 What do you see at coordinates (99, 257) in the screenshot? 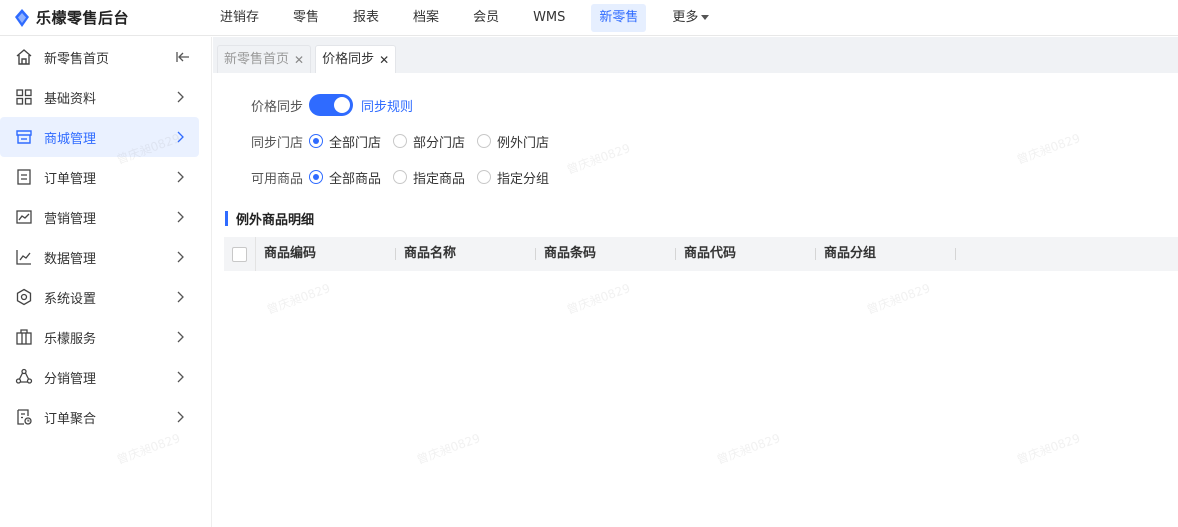
I see `sidebar-item-data-management: 数据管理` at bounding box center [99, 257].